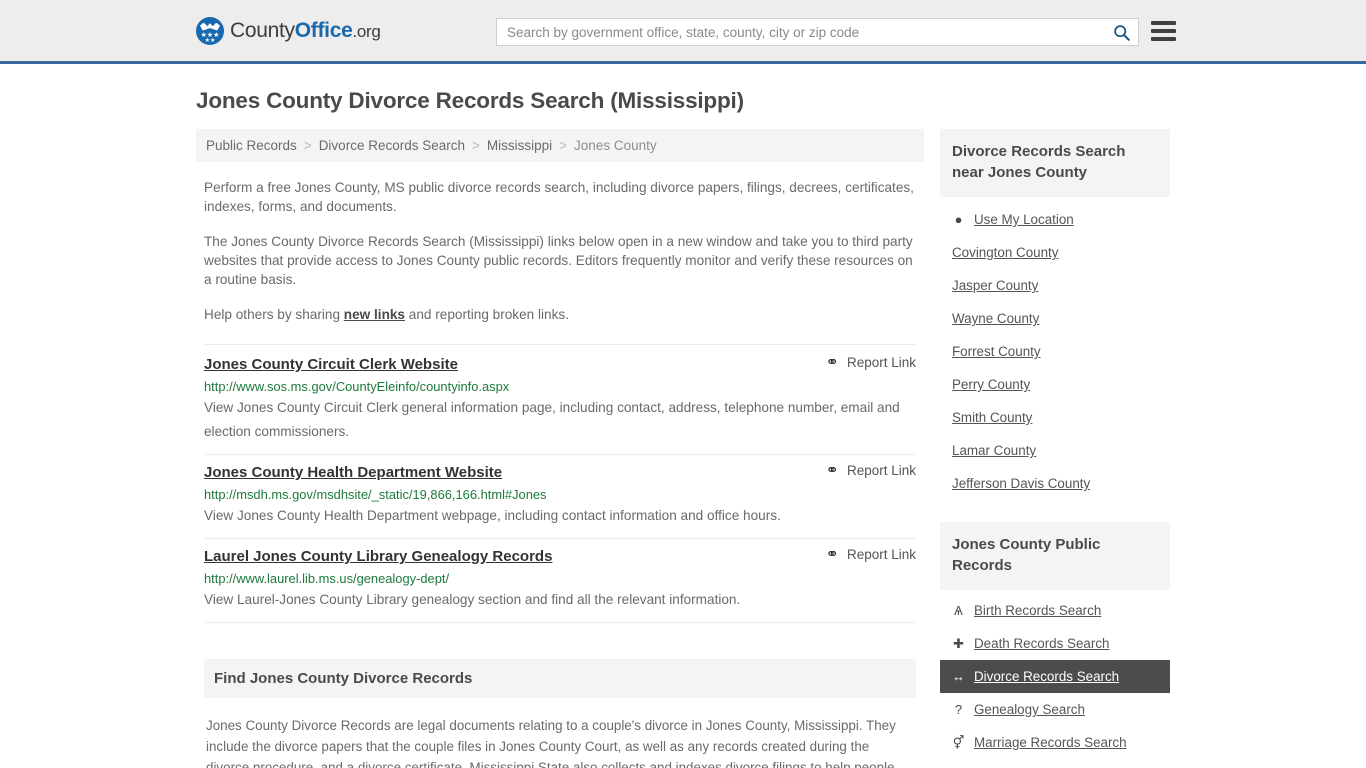 Image resolution: width=1366 pixels, height=768 pixels. I want to click on sidebar-item-marriage-records-search: ⚥ Marriage Records Search, so click(1055, 742).